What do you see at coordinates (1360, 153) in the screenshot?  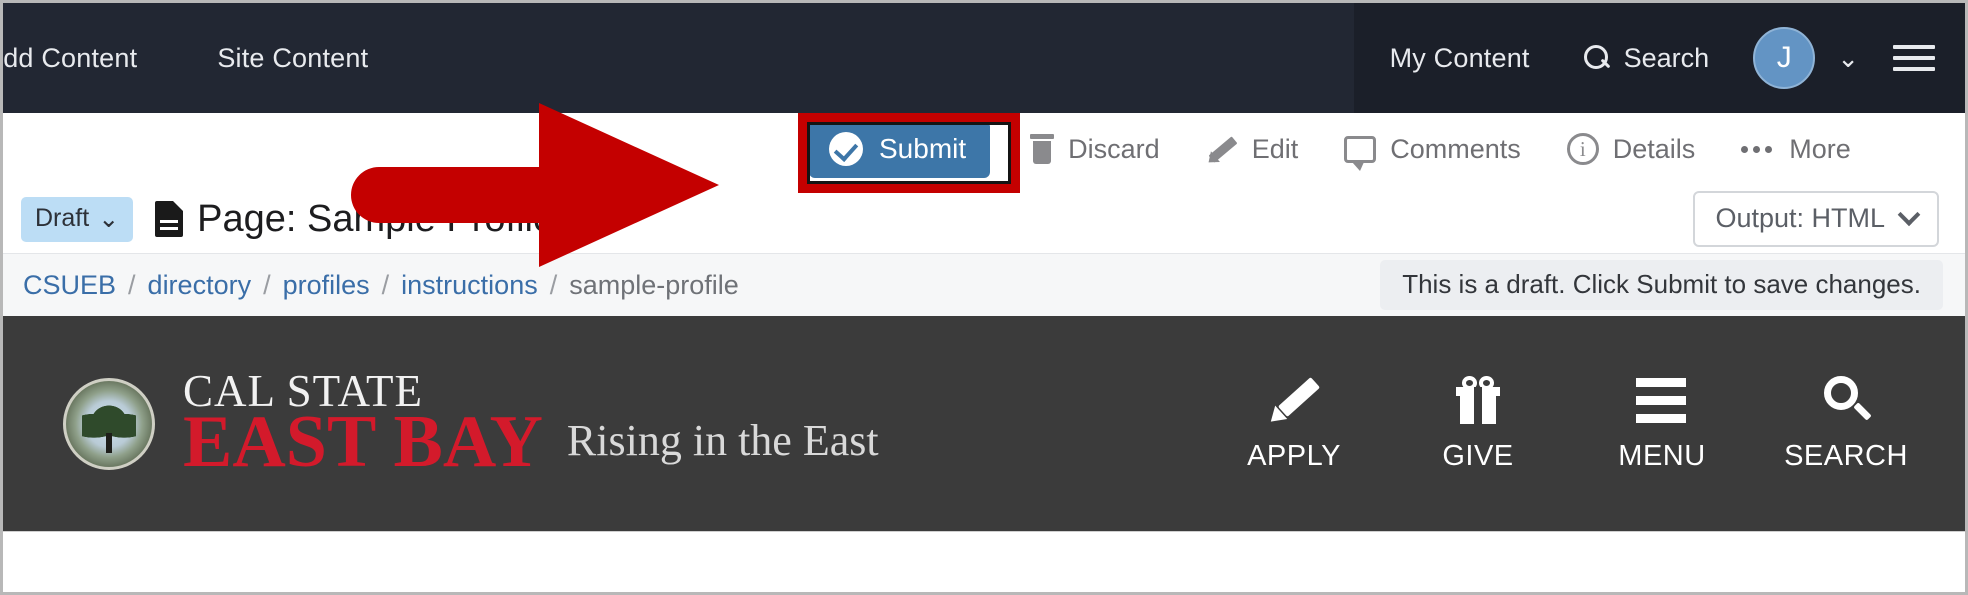 I see `comment-bubble-icon` at bounding box center [1360, 153].